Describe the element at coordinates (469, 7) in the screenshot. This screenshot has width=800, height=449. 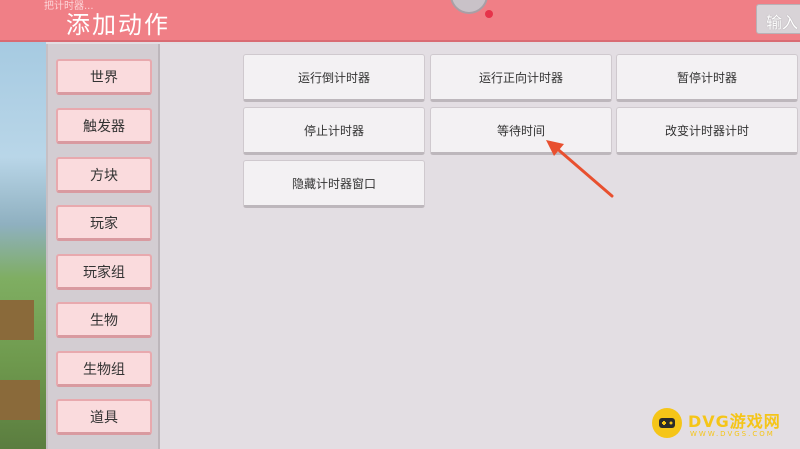
I see `pull-handle` at that location.